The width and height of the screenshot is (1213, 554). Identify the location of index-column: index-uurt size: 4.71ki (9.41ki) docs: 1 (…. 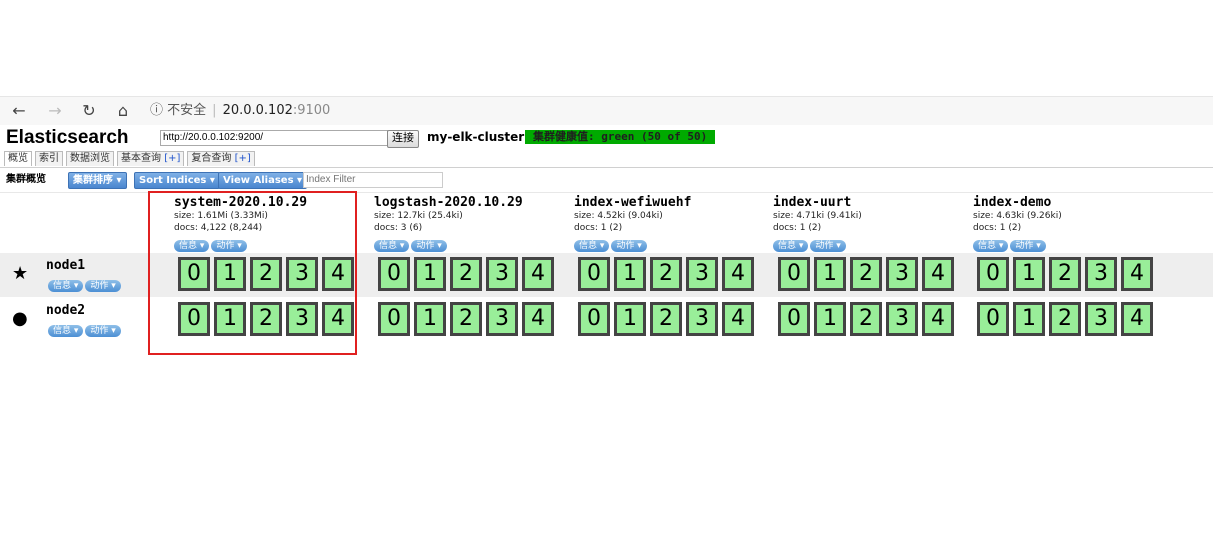
(868, 223).